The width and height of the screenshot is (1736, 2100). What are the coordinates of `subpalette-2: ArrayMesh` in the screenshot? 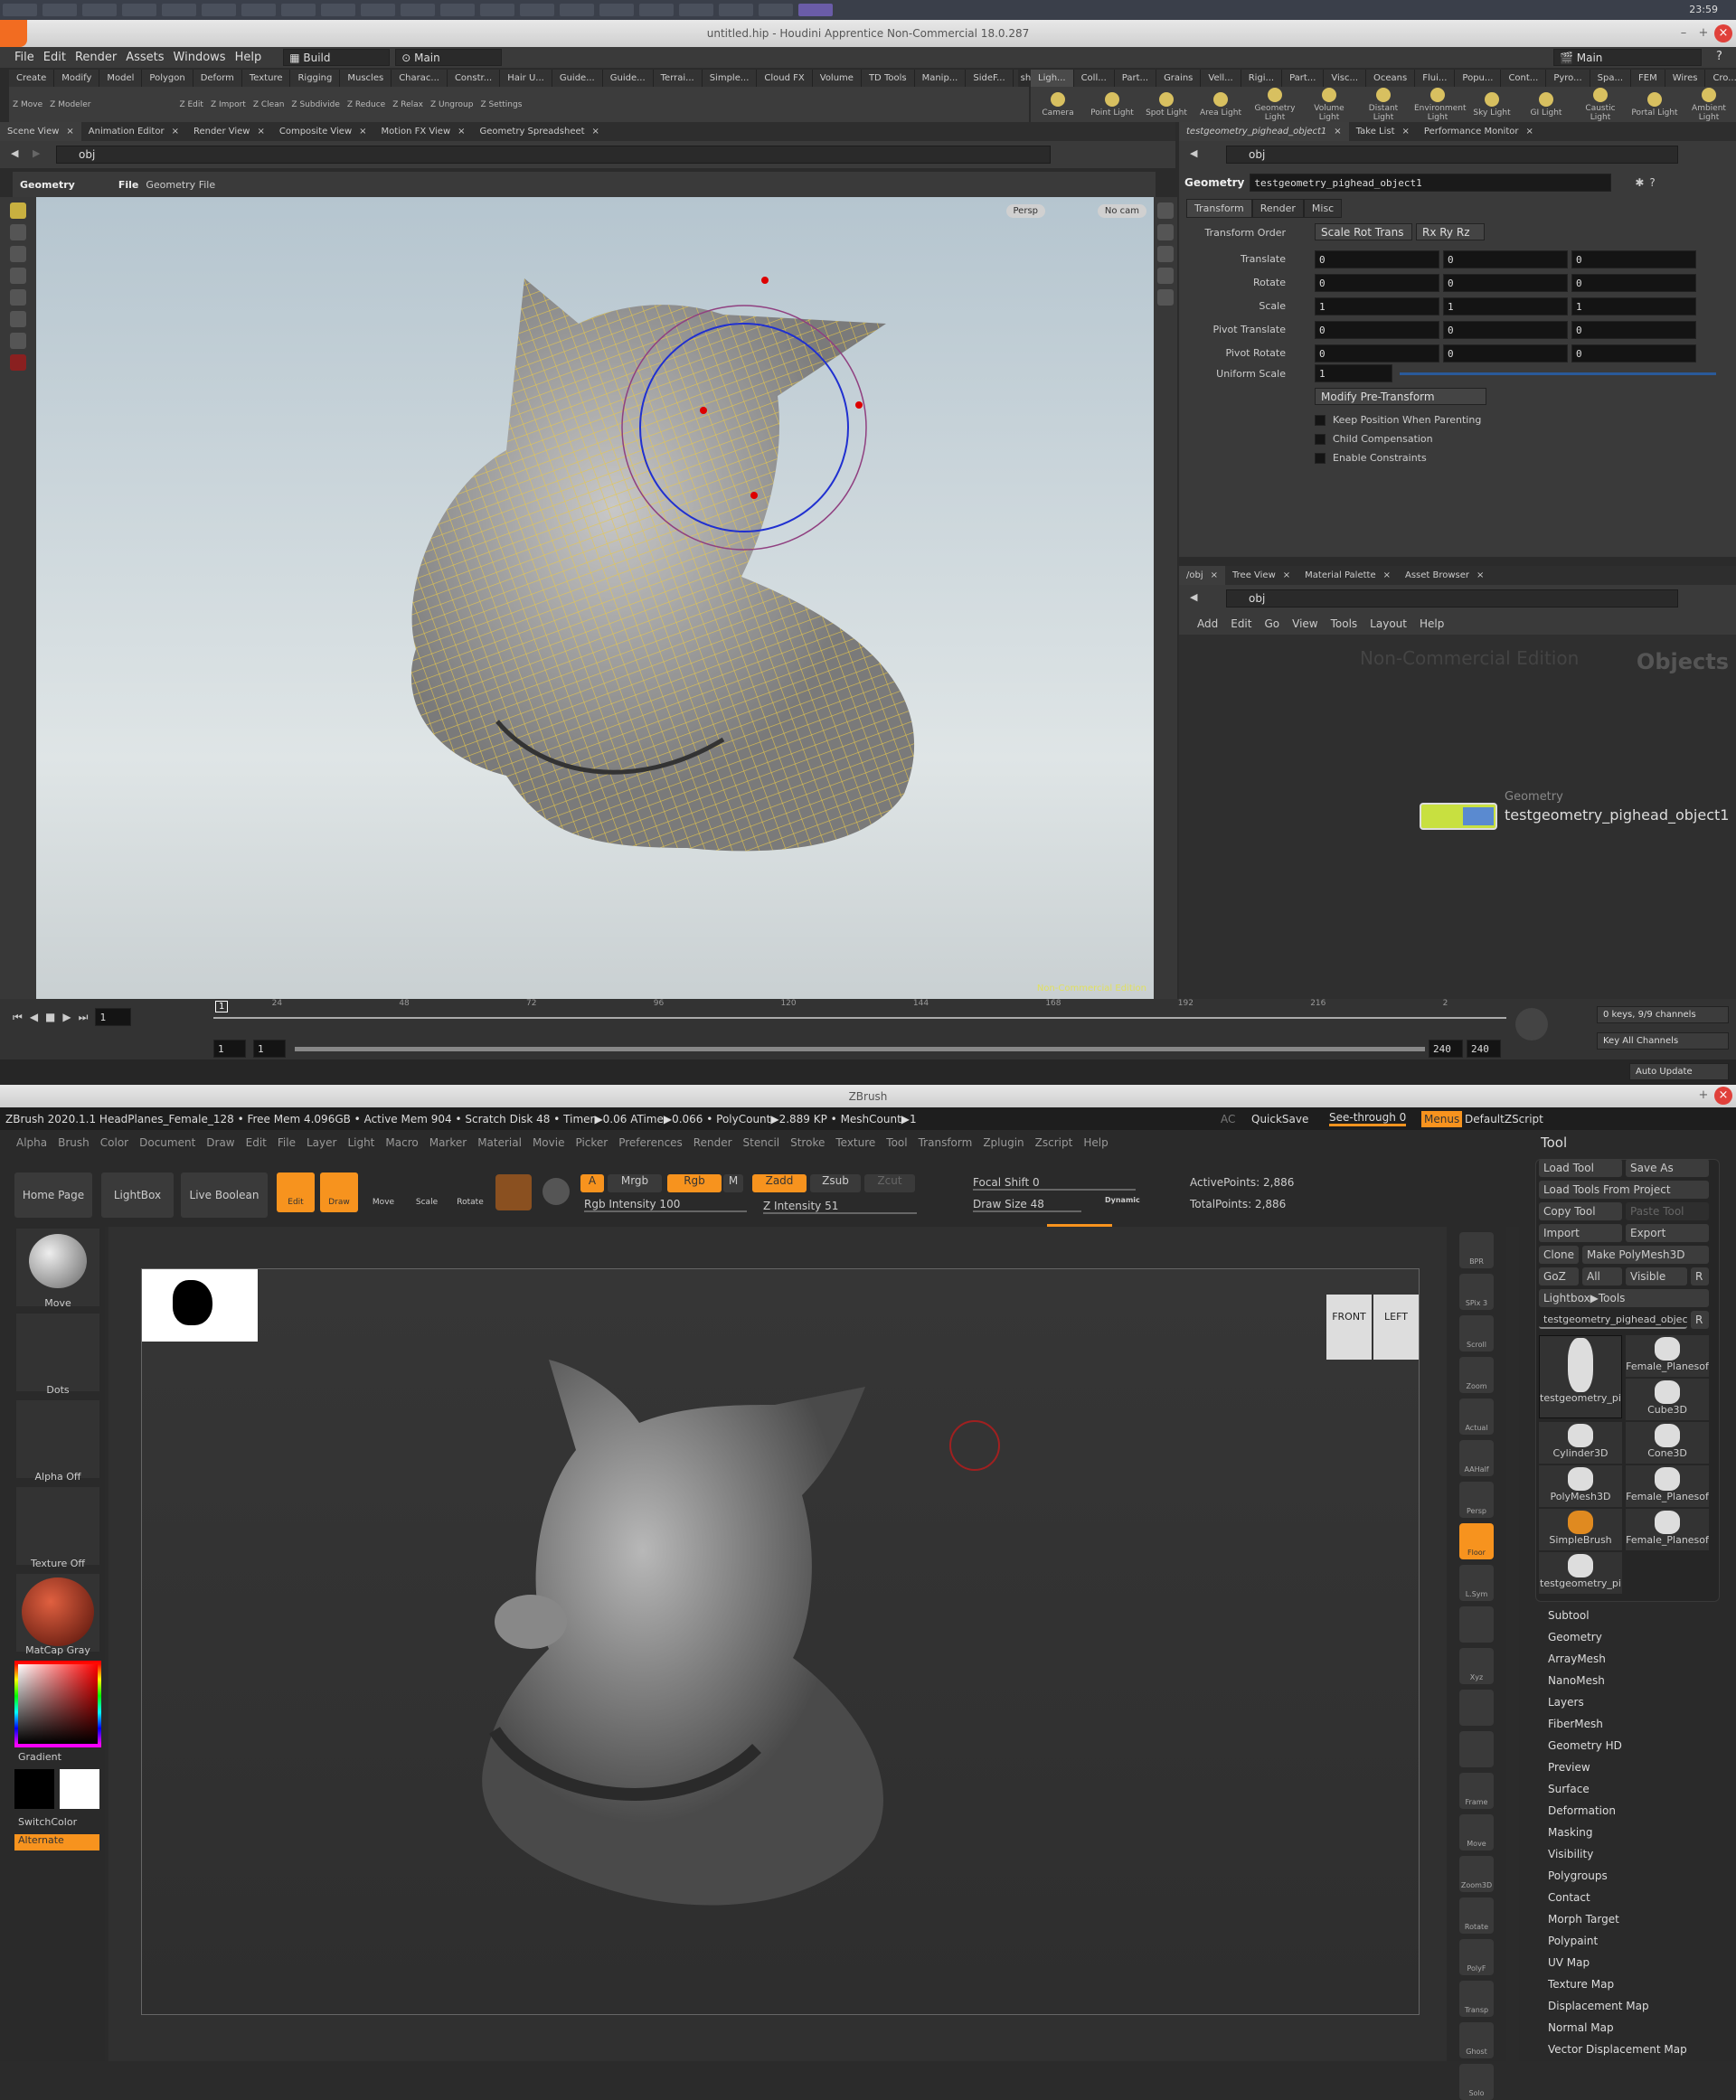 It's located at (1617, 1659).